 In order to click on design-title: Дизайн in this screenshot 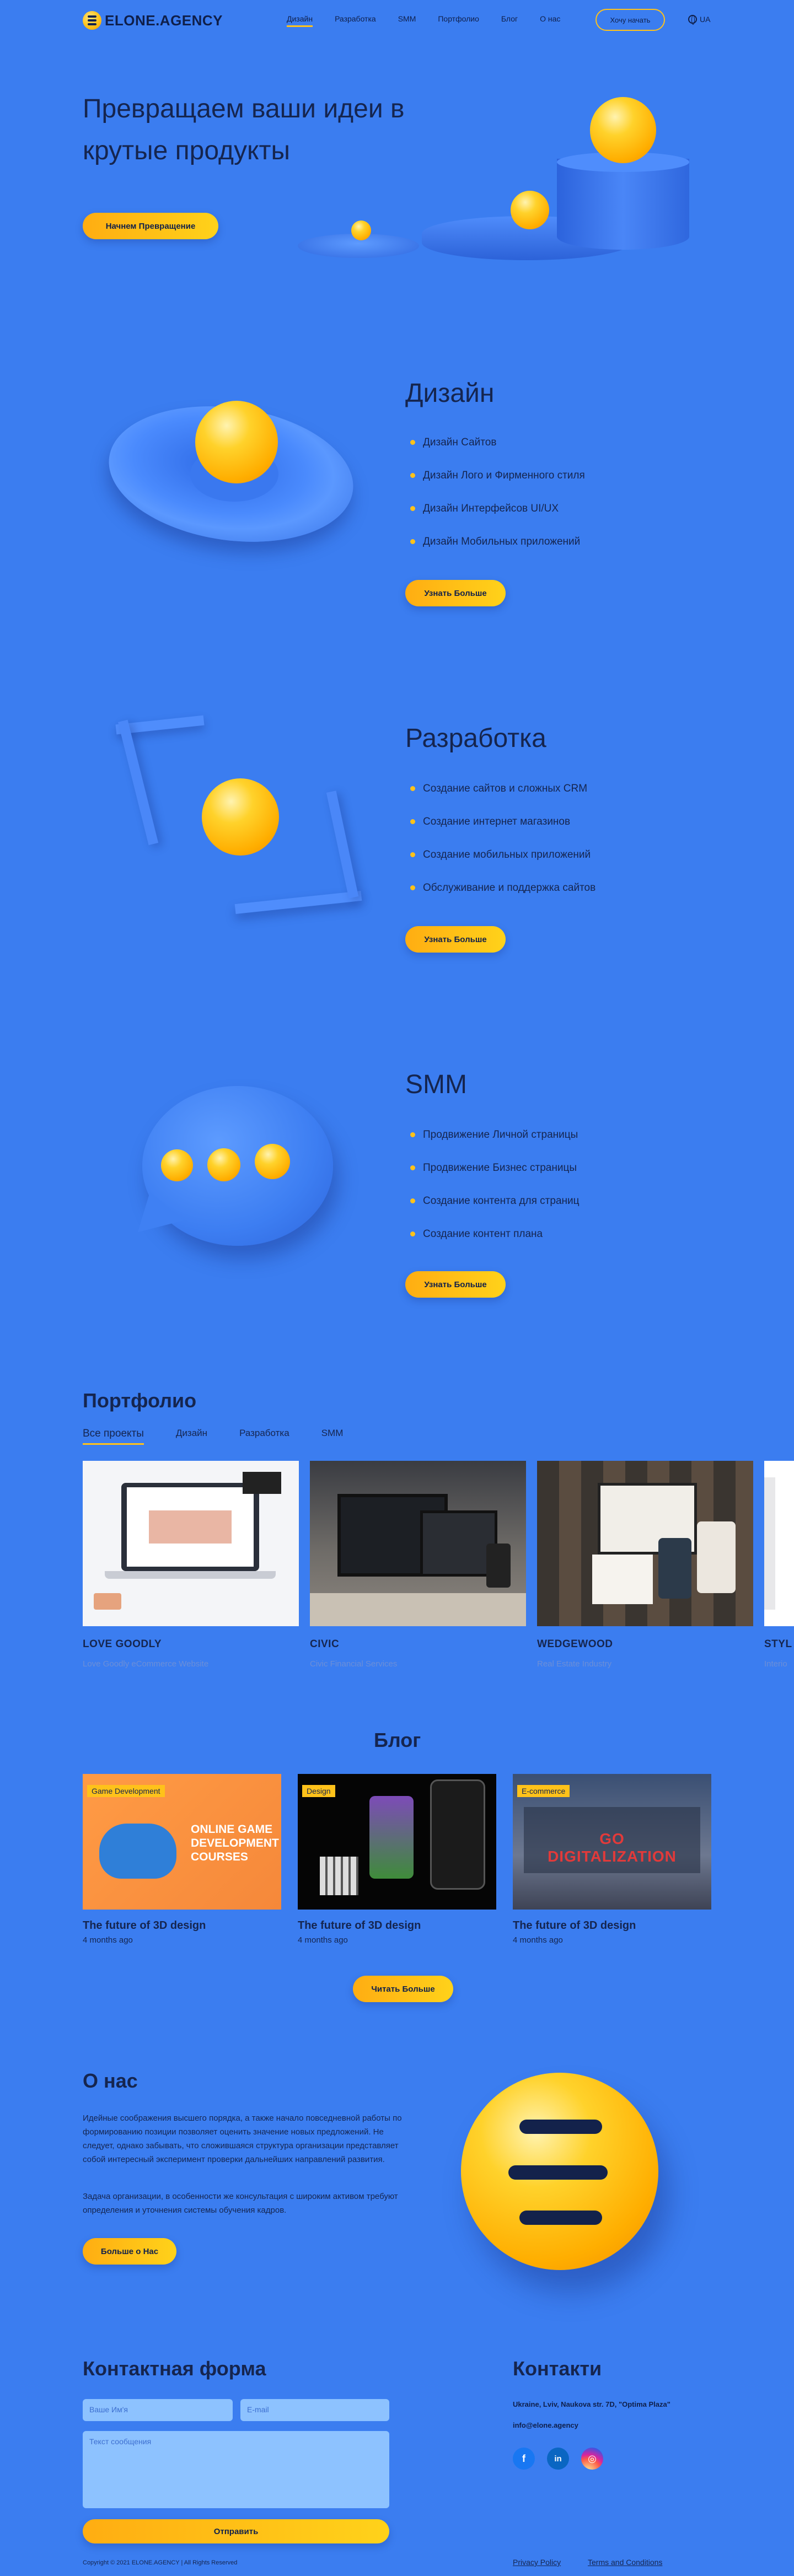, I will do `click(450, 393)`.